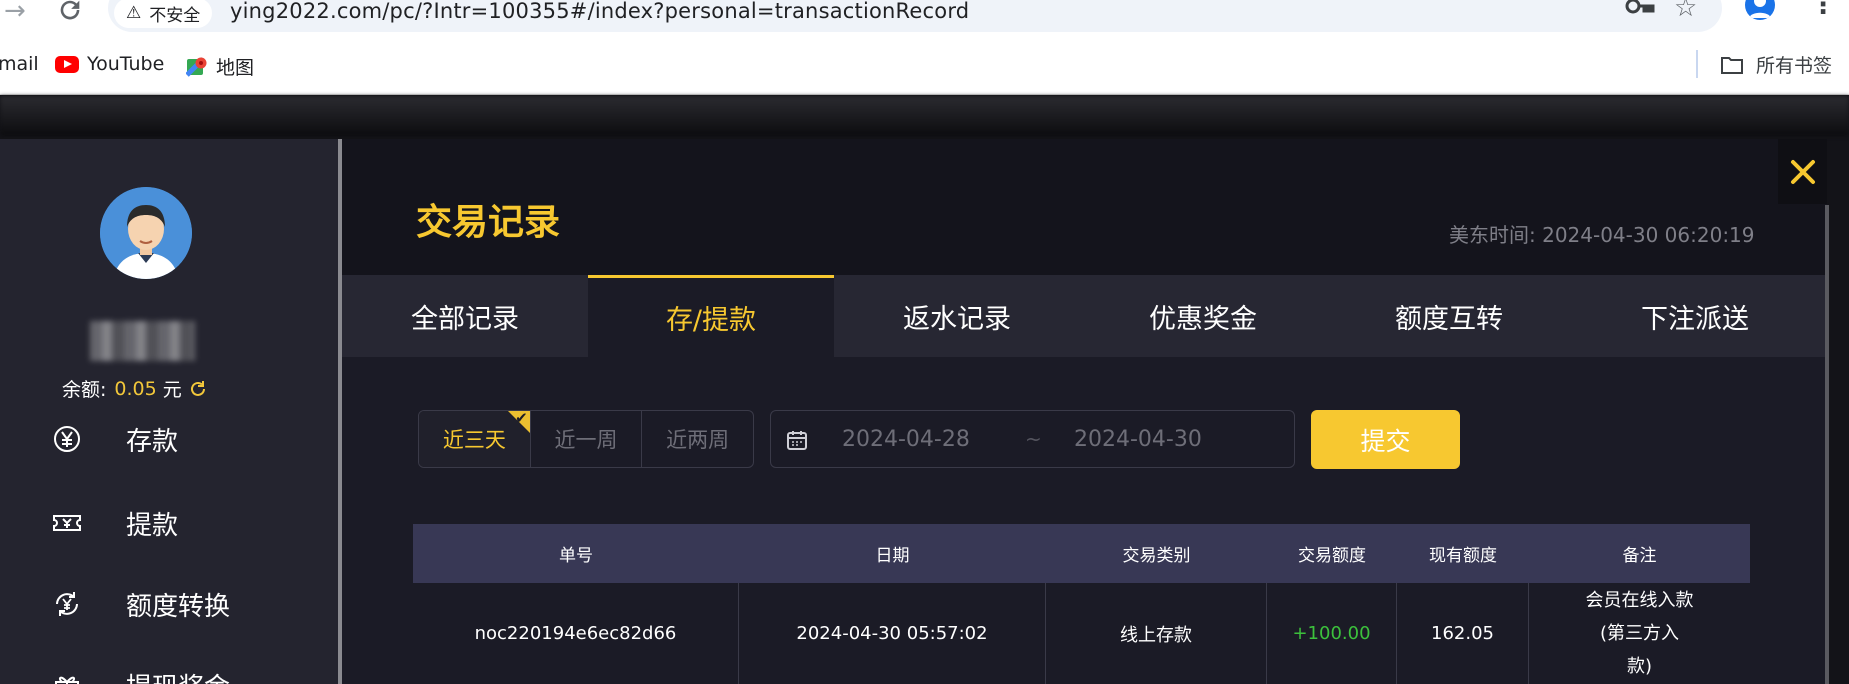 This screenshot has width=1849, height=684. I want to click on column-header-date: 日期, so click(892, 556).